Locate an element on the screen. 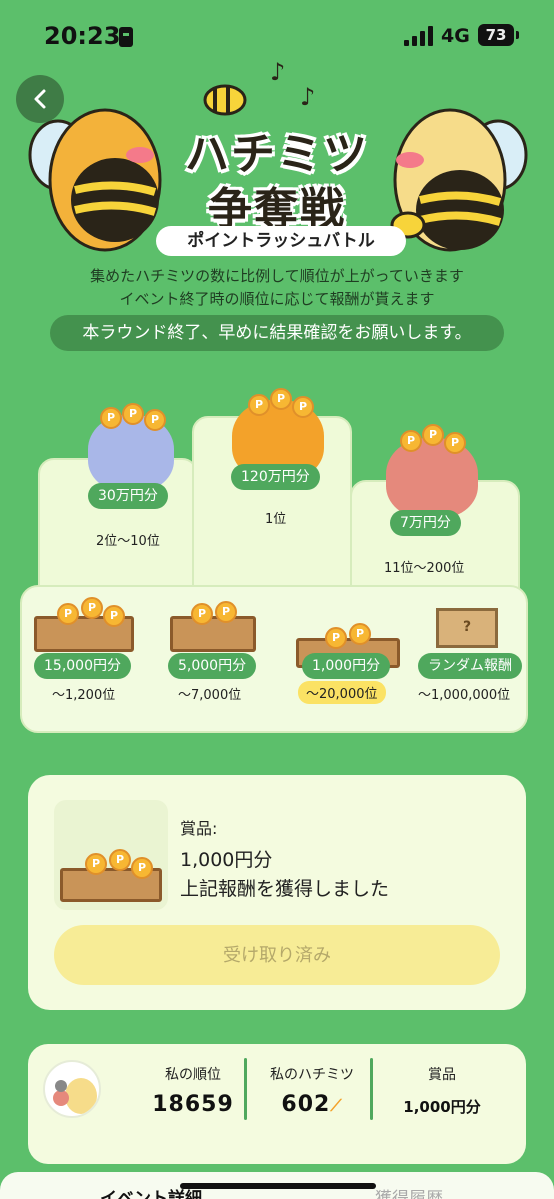 The height and width of the screenshot is (1199, 554). prize-tier-5: 5,000円分 is located at coordinates (212, 666).